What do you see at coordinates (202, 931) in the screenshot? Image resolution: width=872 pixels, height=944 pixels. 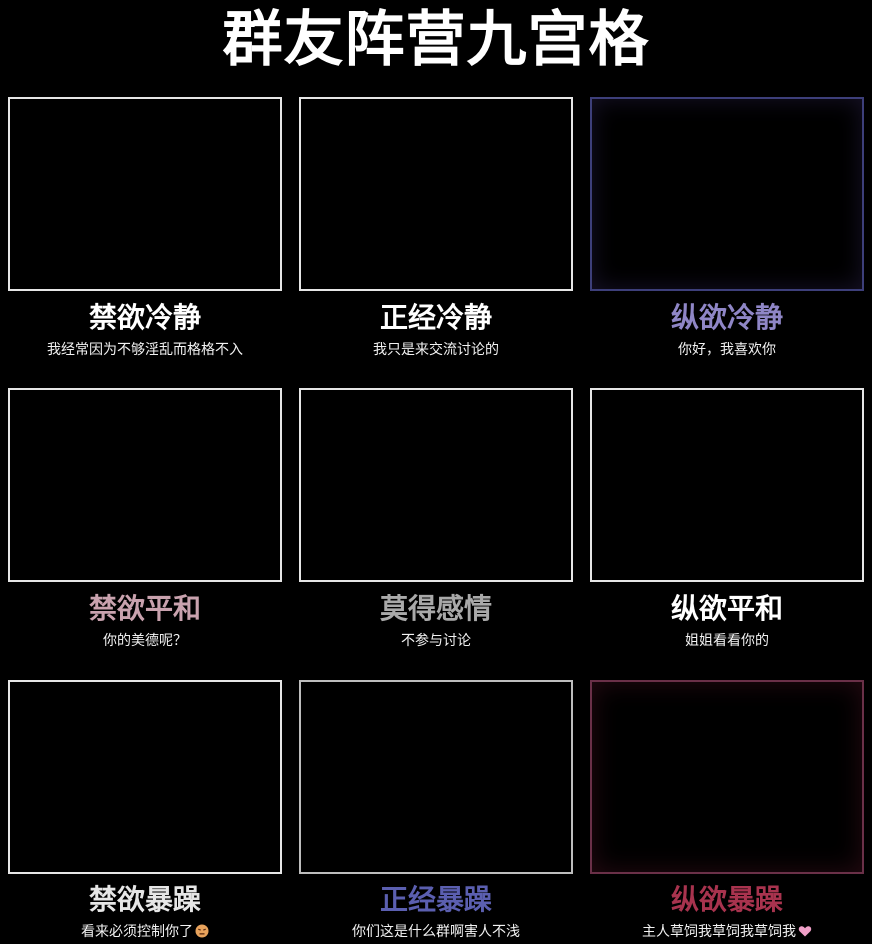 I see `angry-face-icon` at bounding box center [202, 931].